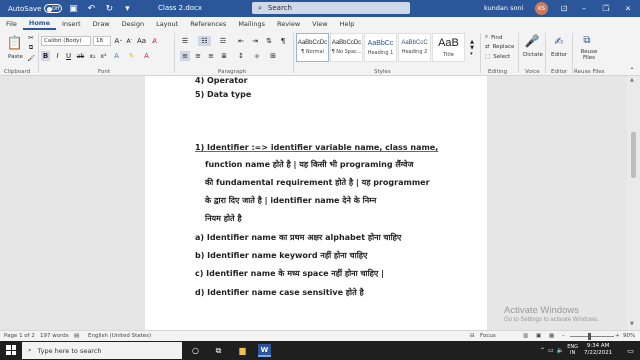 This screenshot has height=360, width=640. What do you see at coordinates (102, 350) in the screenshot?
I see `taskbar-search-box: ⌕ Type here to search` at bounding box center [102, 350].